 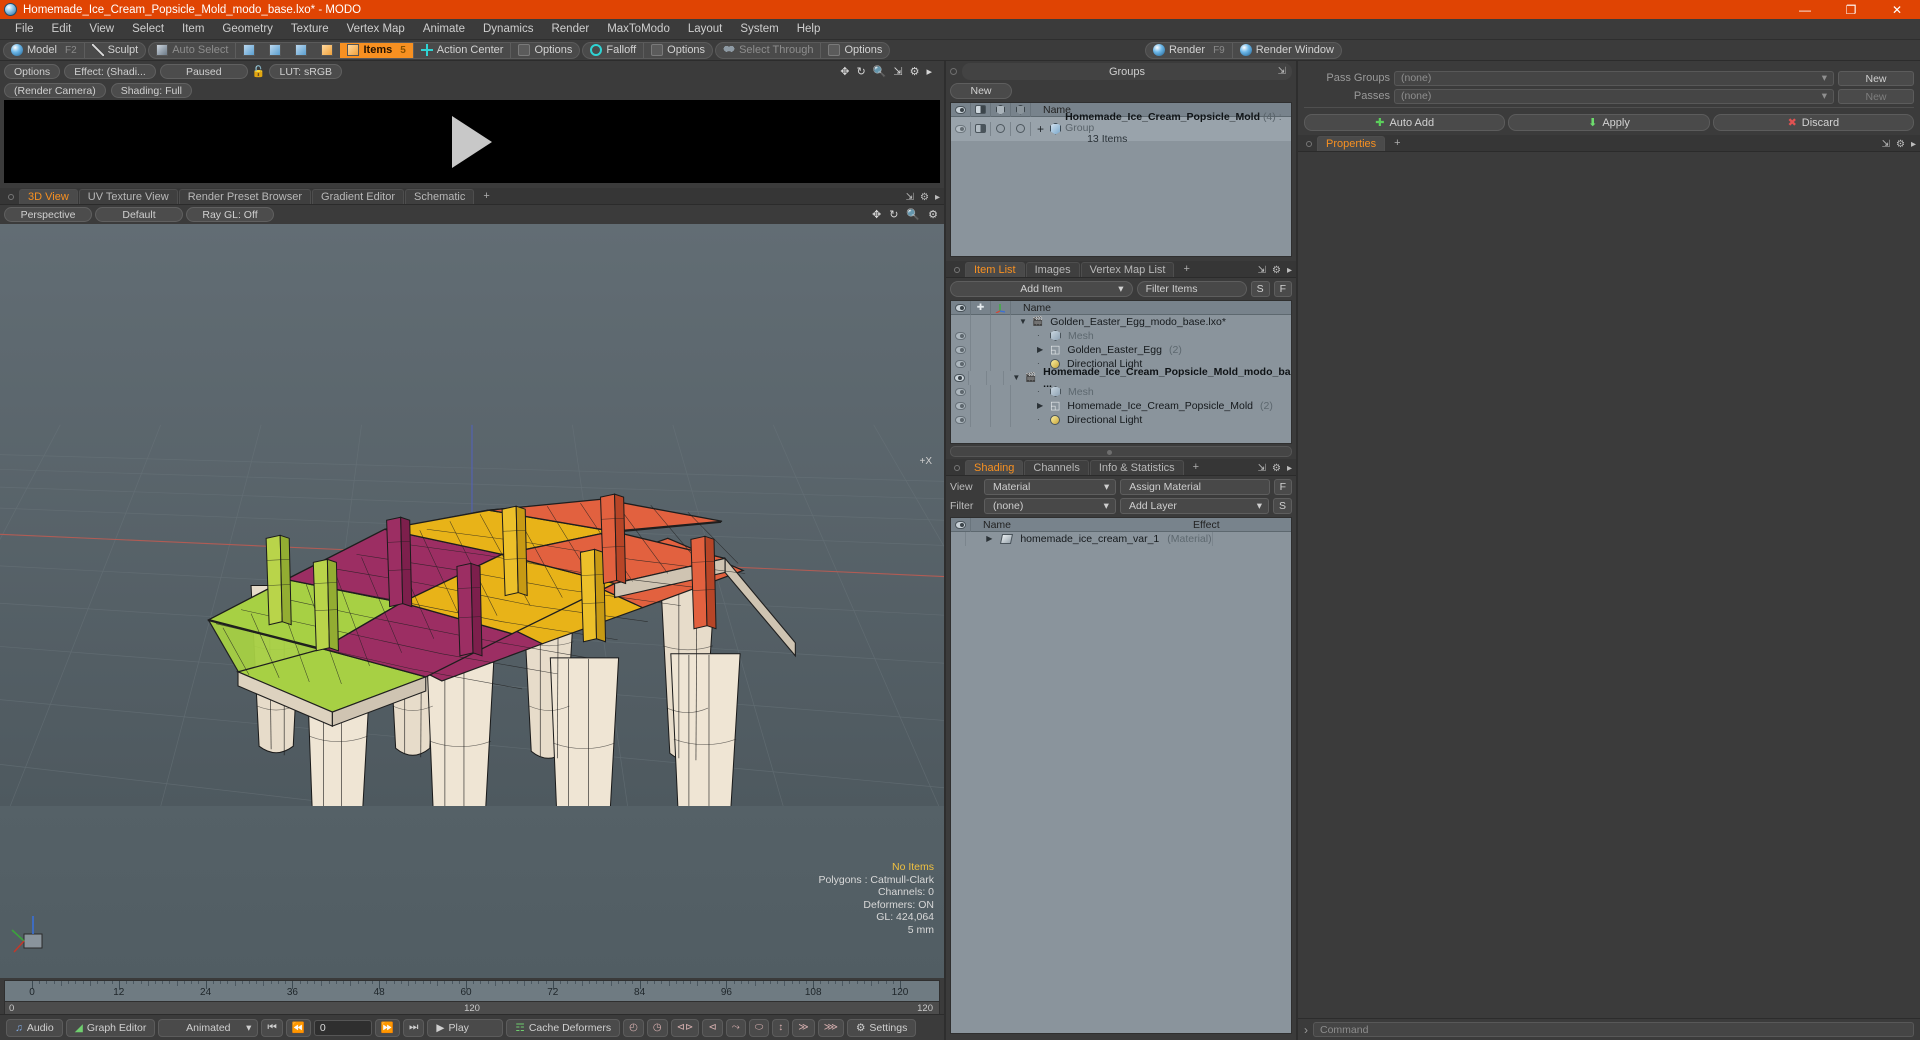 I want to click on menu-item-texture: Texture, so click(x=310, y=29).